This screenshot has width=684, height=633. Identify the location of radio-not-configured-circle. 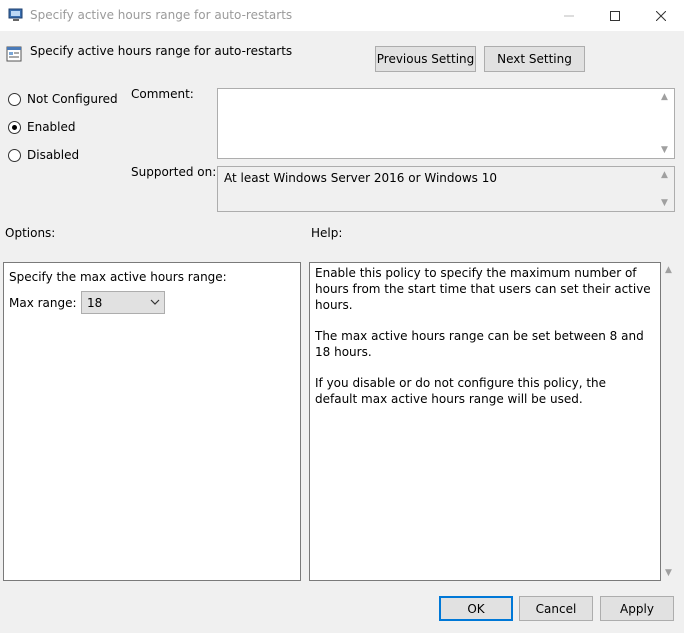
(14, 99).